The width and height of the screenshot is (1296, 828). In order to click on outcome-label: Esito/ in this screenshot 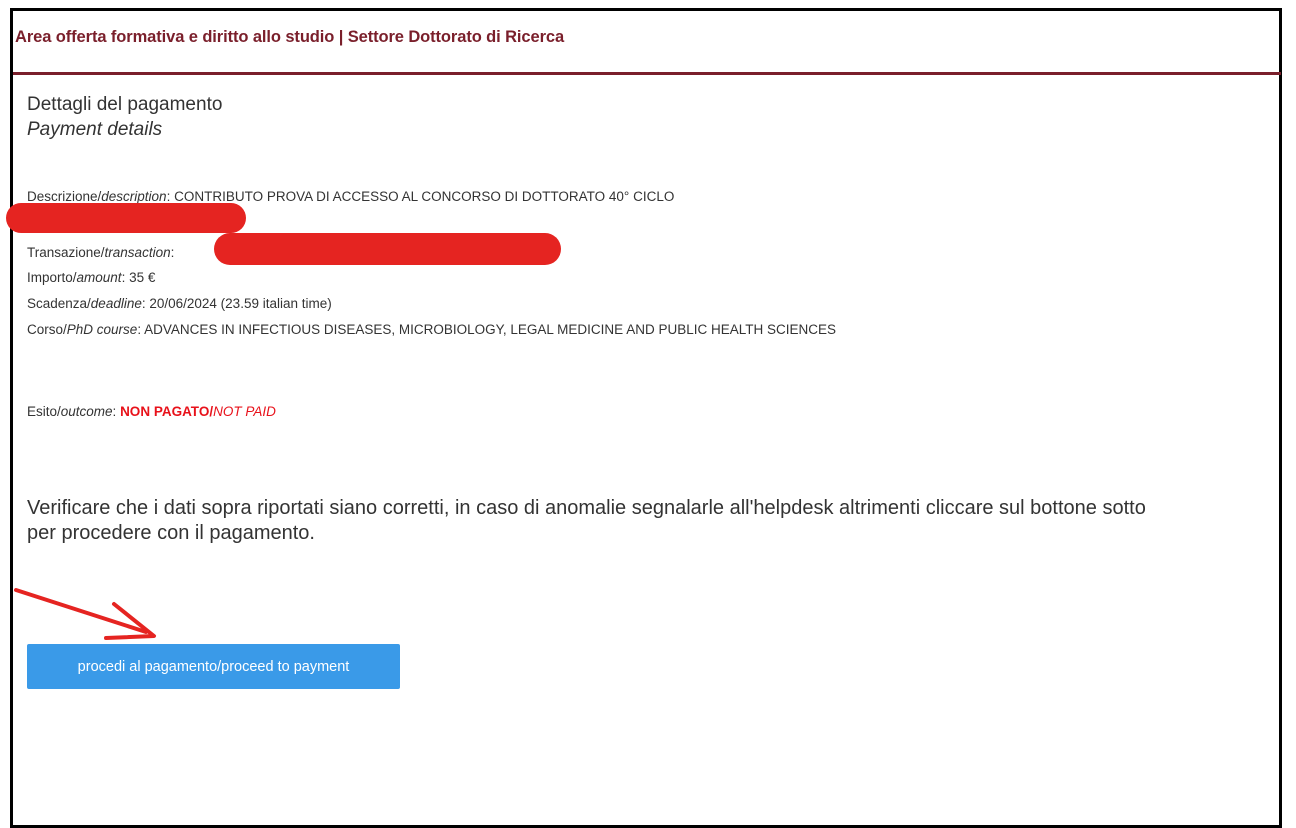, I will do `click(44, 411)`.